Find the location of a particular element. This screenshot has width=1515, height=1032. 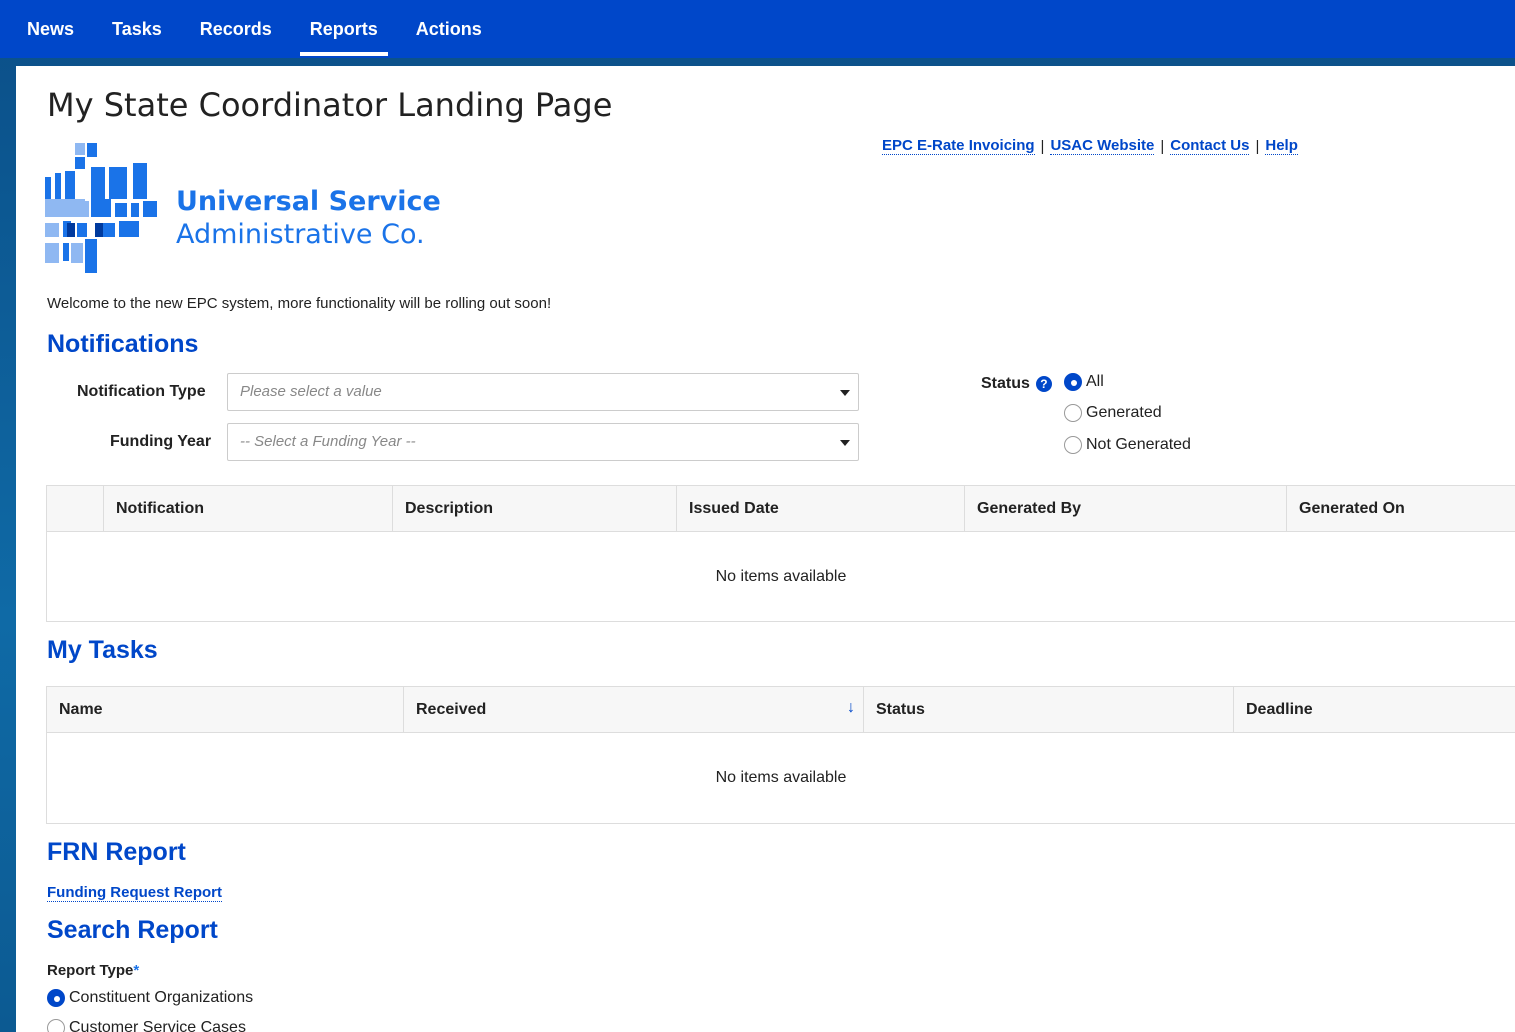

report-type-constituent-radio: Constituent Organizations is located at coordinates (150, 998).